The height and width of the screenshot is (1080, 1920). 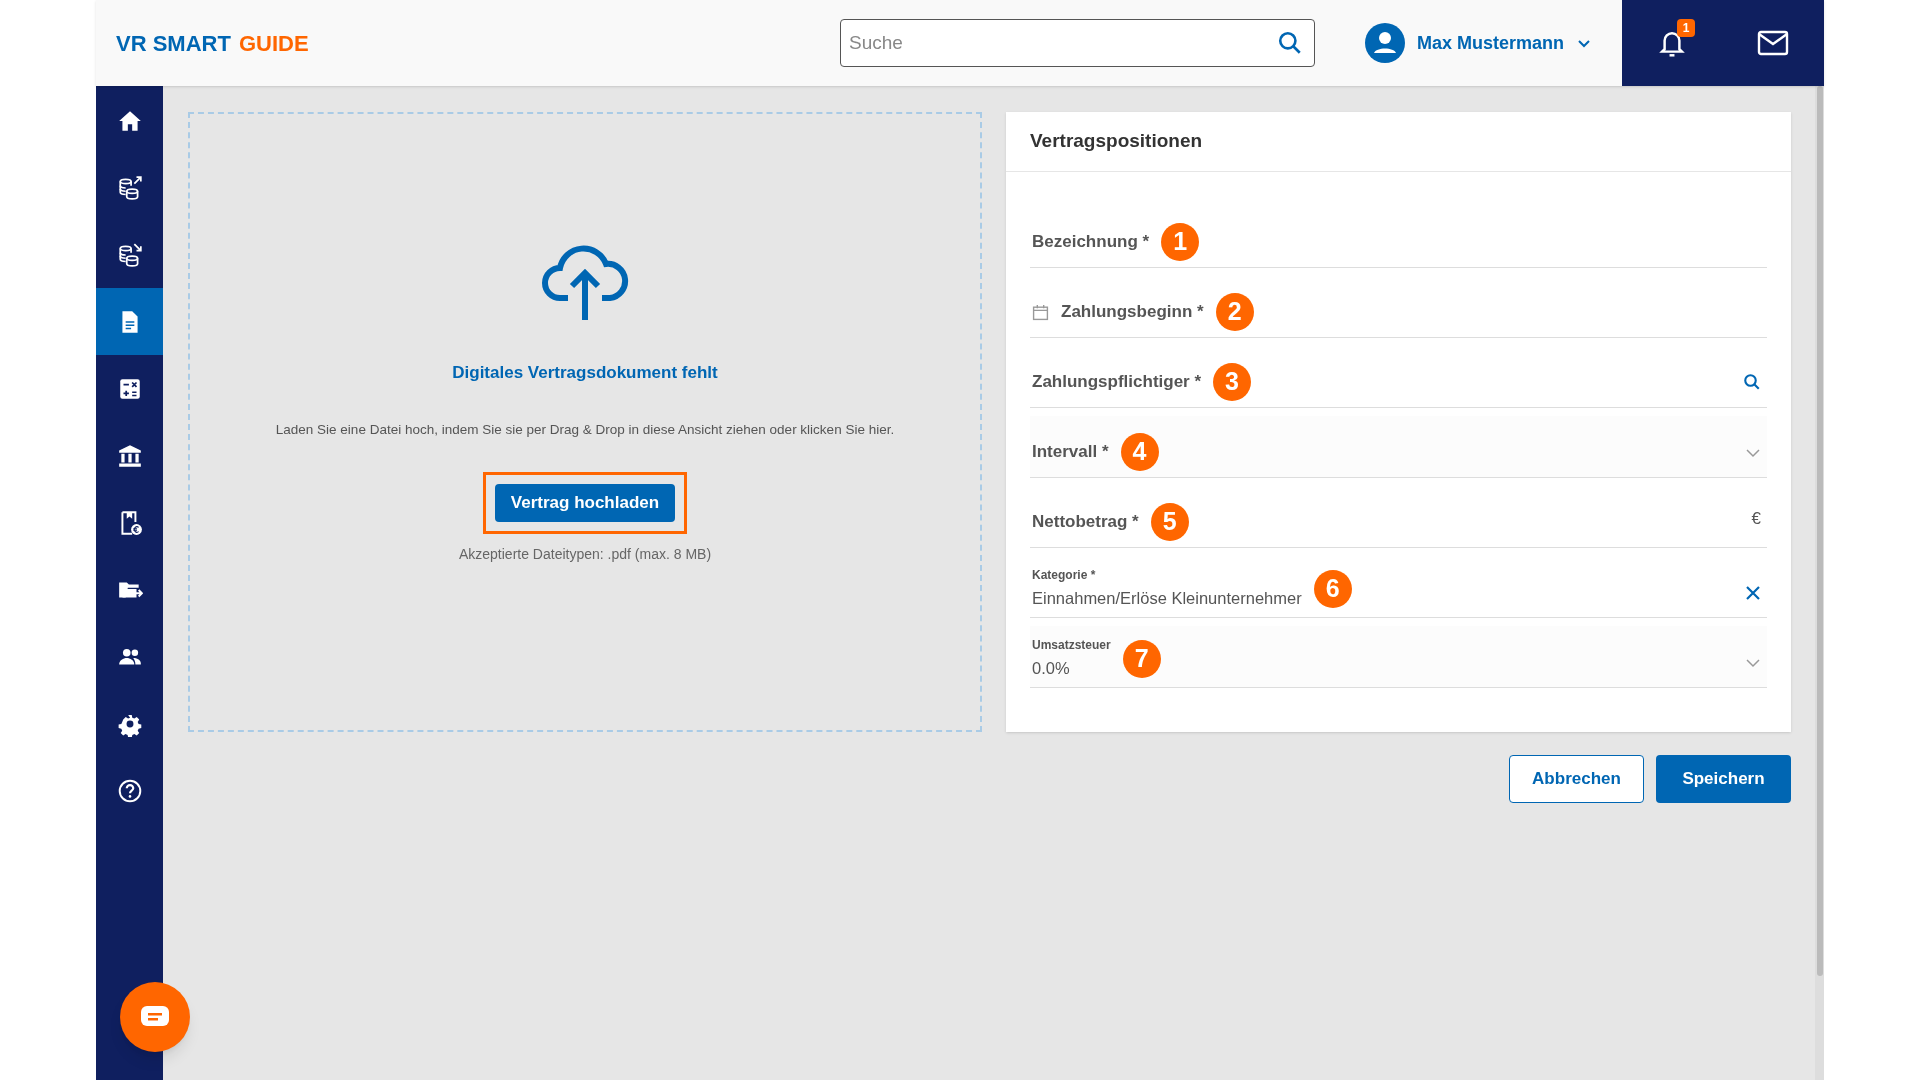 What do you see at coordinates (585, 554) in the screenshot?
I see `file-type-hint: Akzeptierte Dateitypen: .pdf (max. 8 MB)` at bounding box center [585, 554].